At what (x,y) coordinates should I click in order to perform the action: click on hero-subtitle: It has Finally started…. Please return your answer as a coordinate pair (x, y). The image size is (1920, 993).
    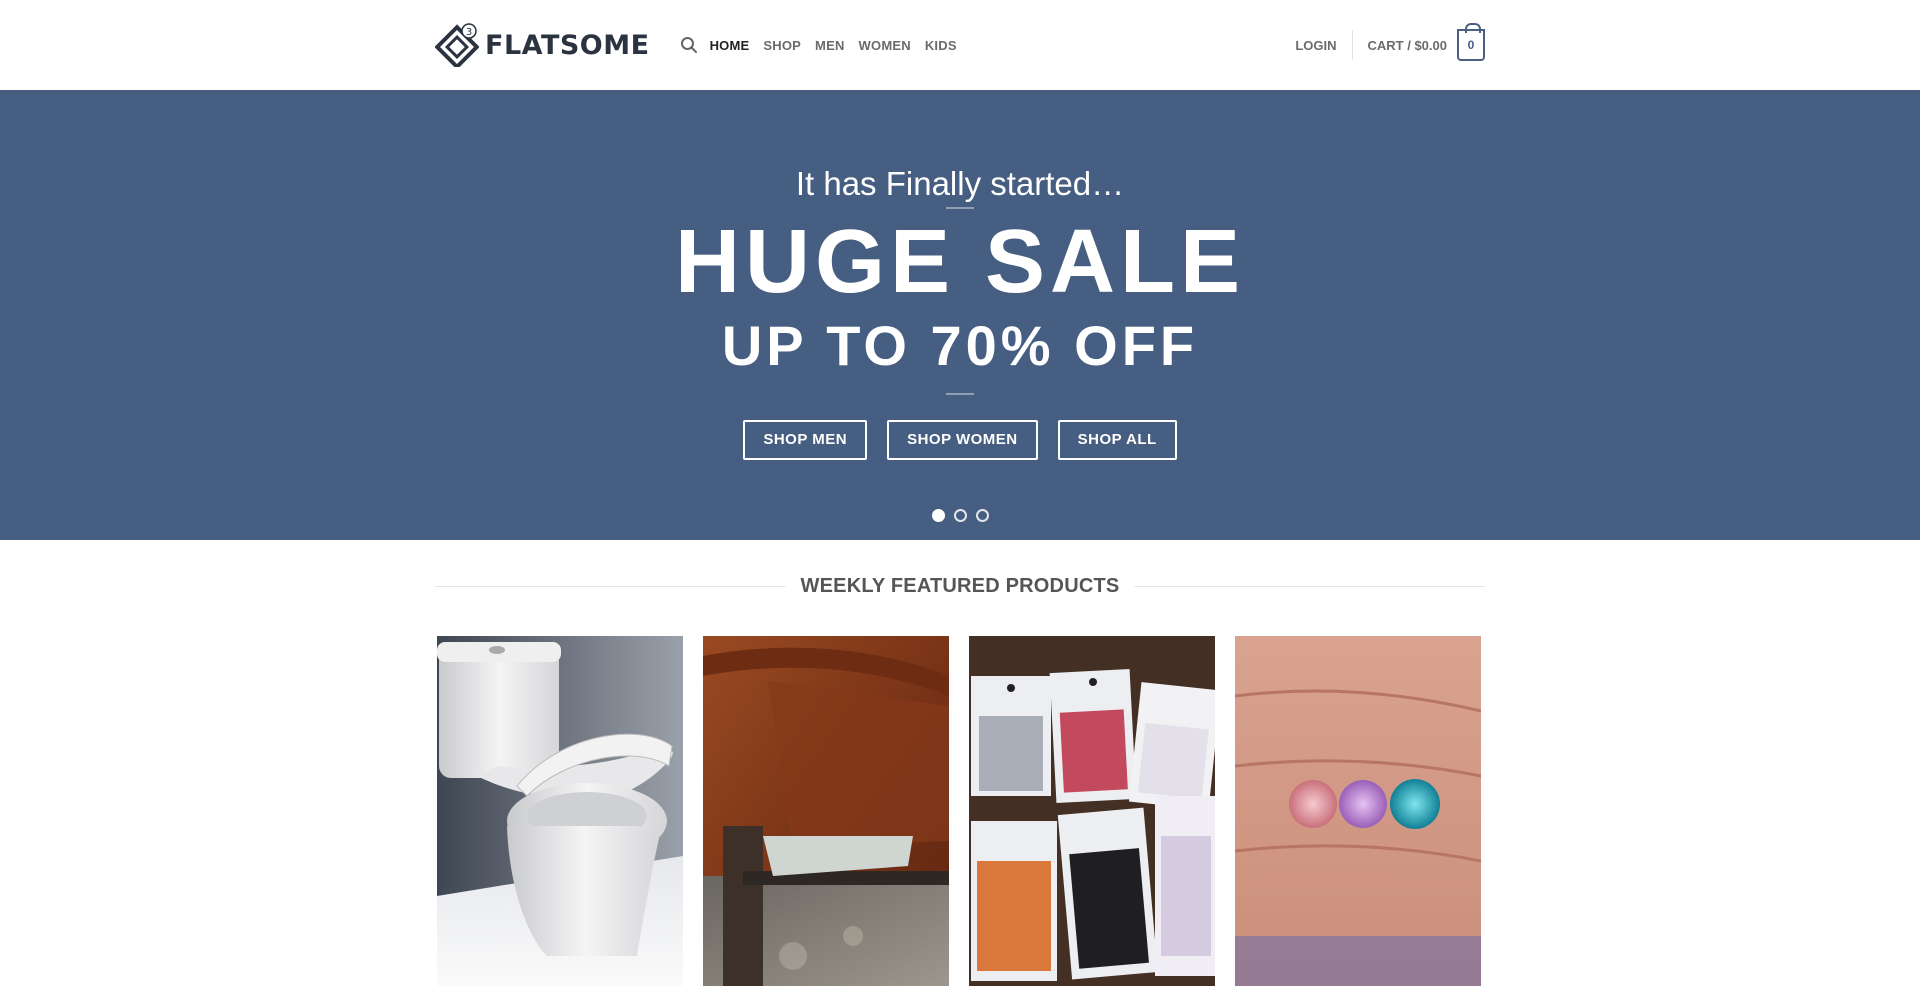
    Looking at the image, I should click on (960, 183).